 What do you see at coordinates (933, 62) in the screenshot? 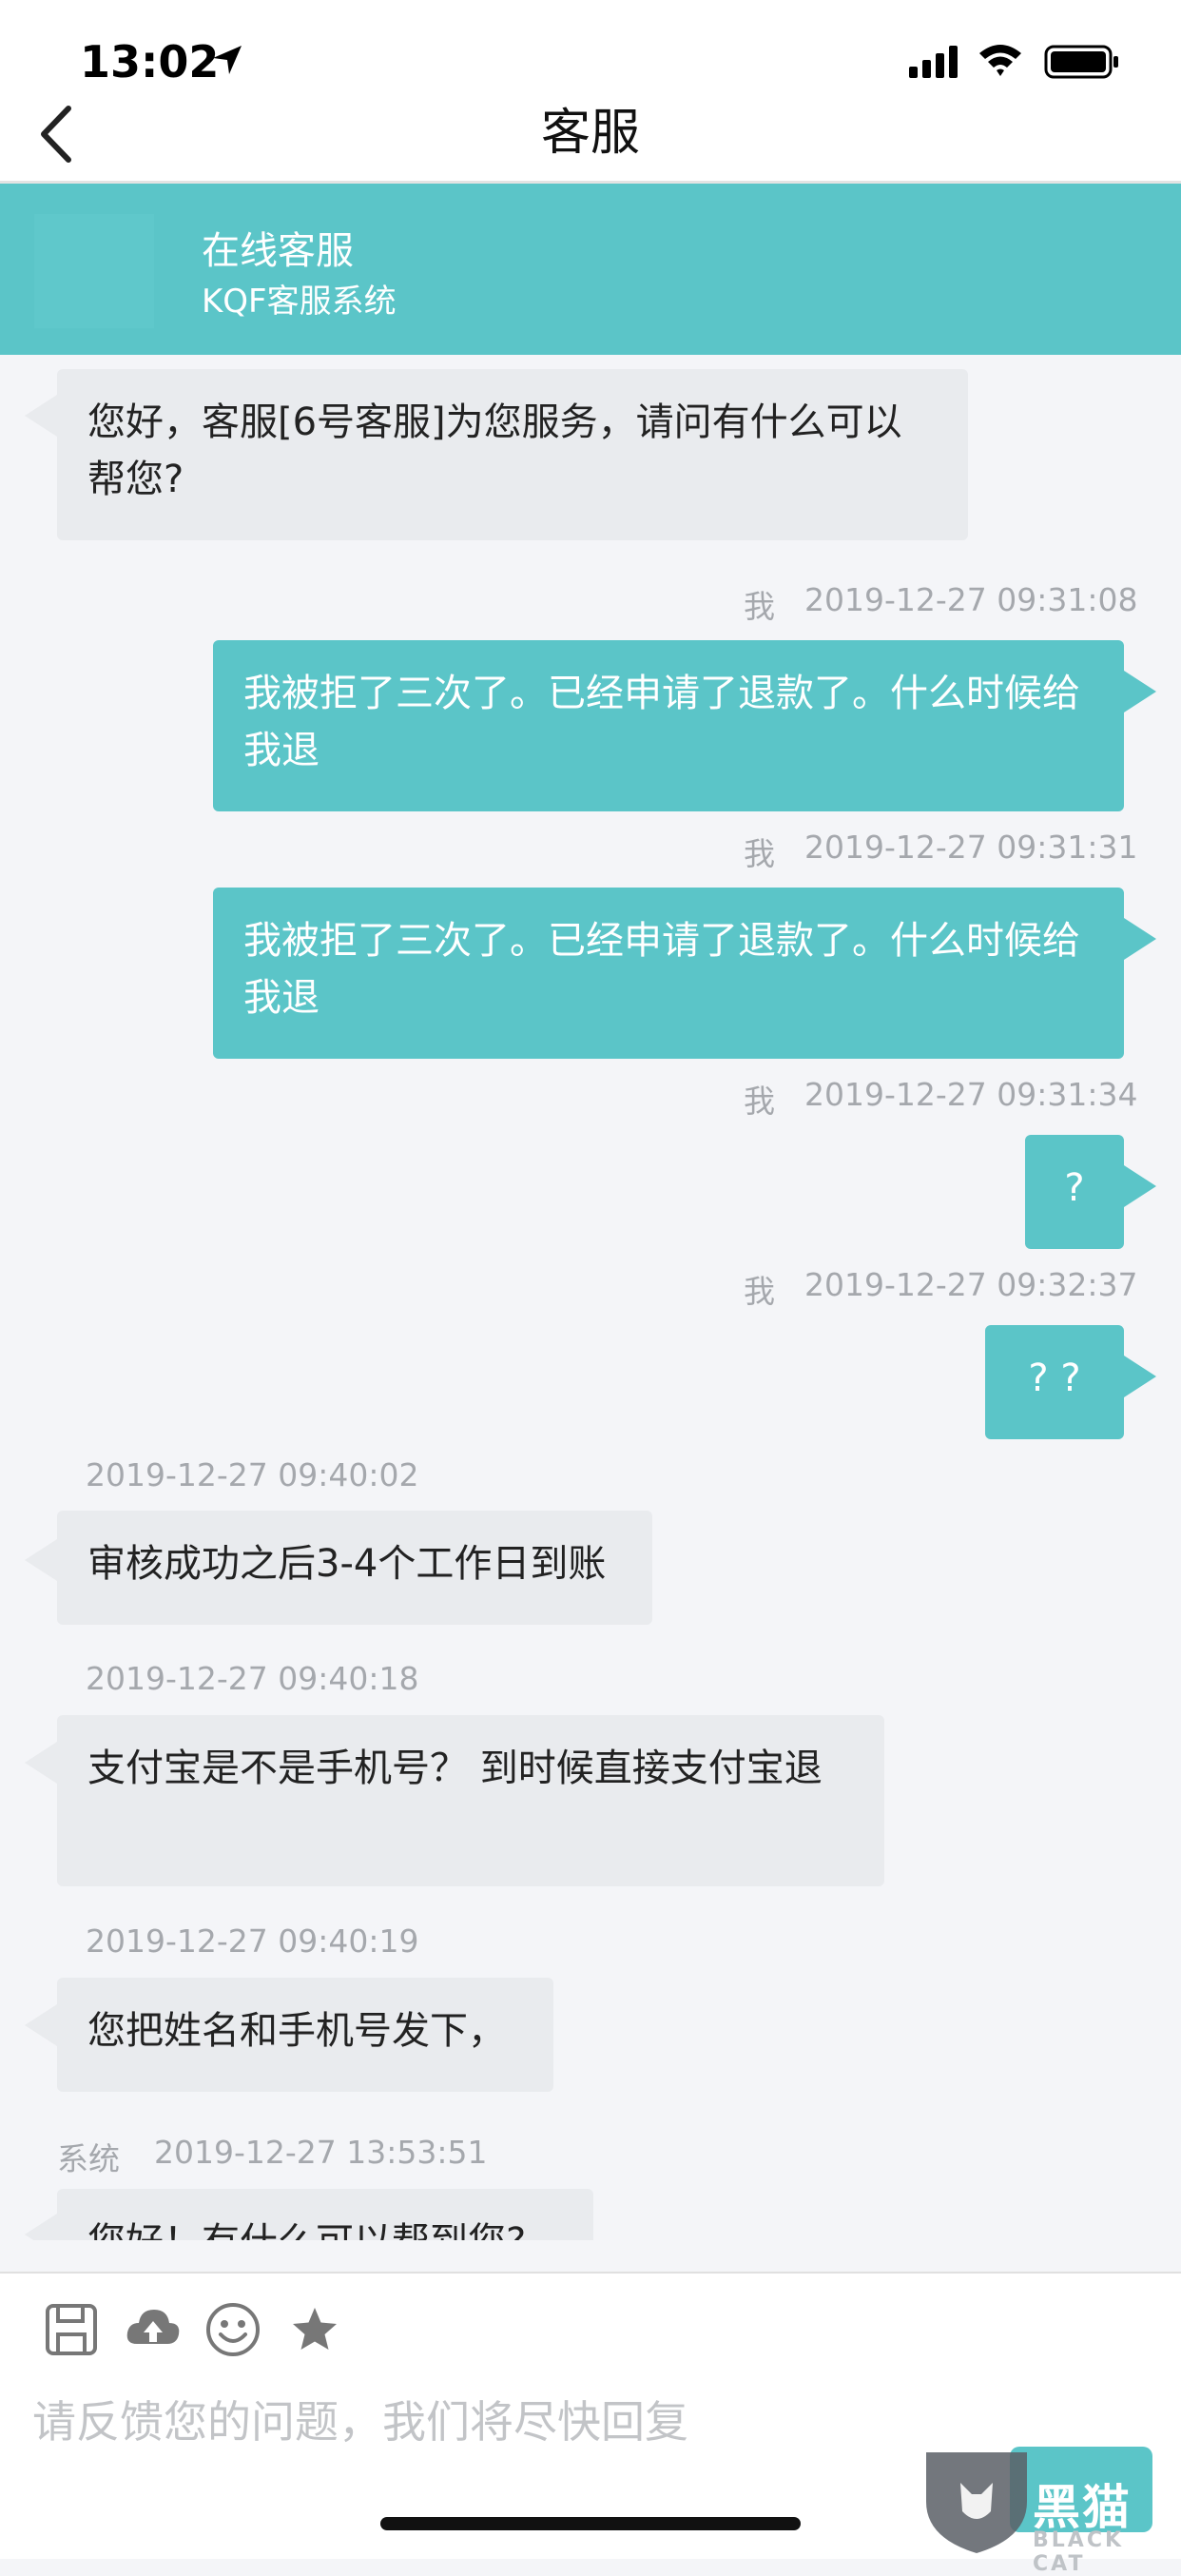
I see `cellular-signal-icon` at bounding box center [933, 62].